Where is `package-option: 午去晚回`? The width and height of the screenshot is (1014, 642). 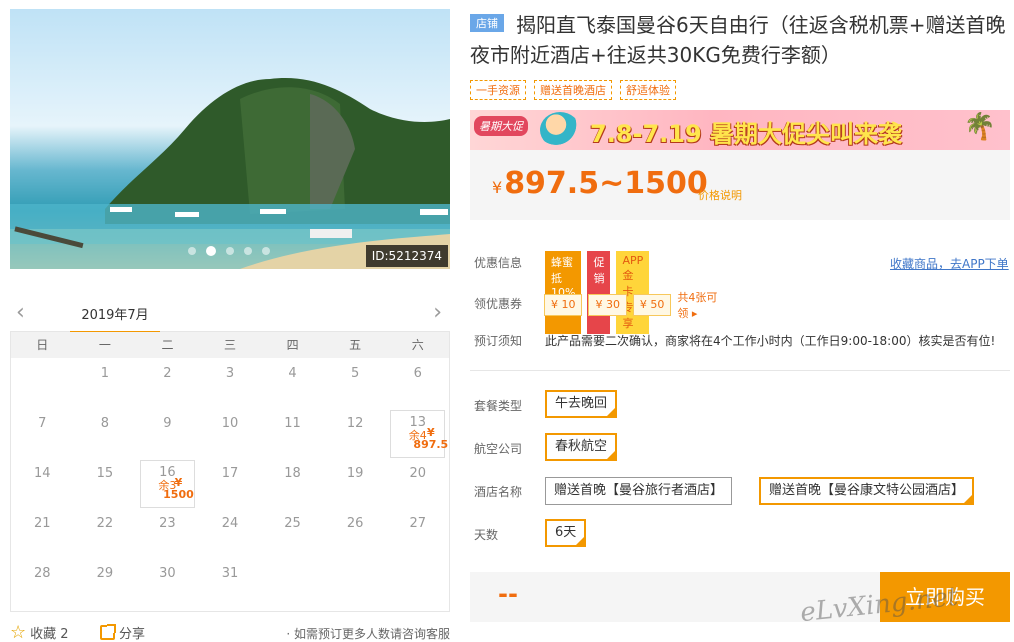 package-option: 午去晚回 is located at coordinates (581, 404).